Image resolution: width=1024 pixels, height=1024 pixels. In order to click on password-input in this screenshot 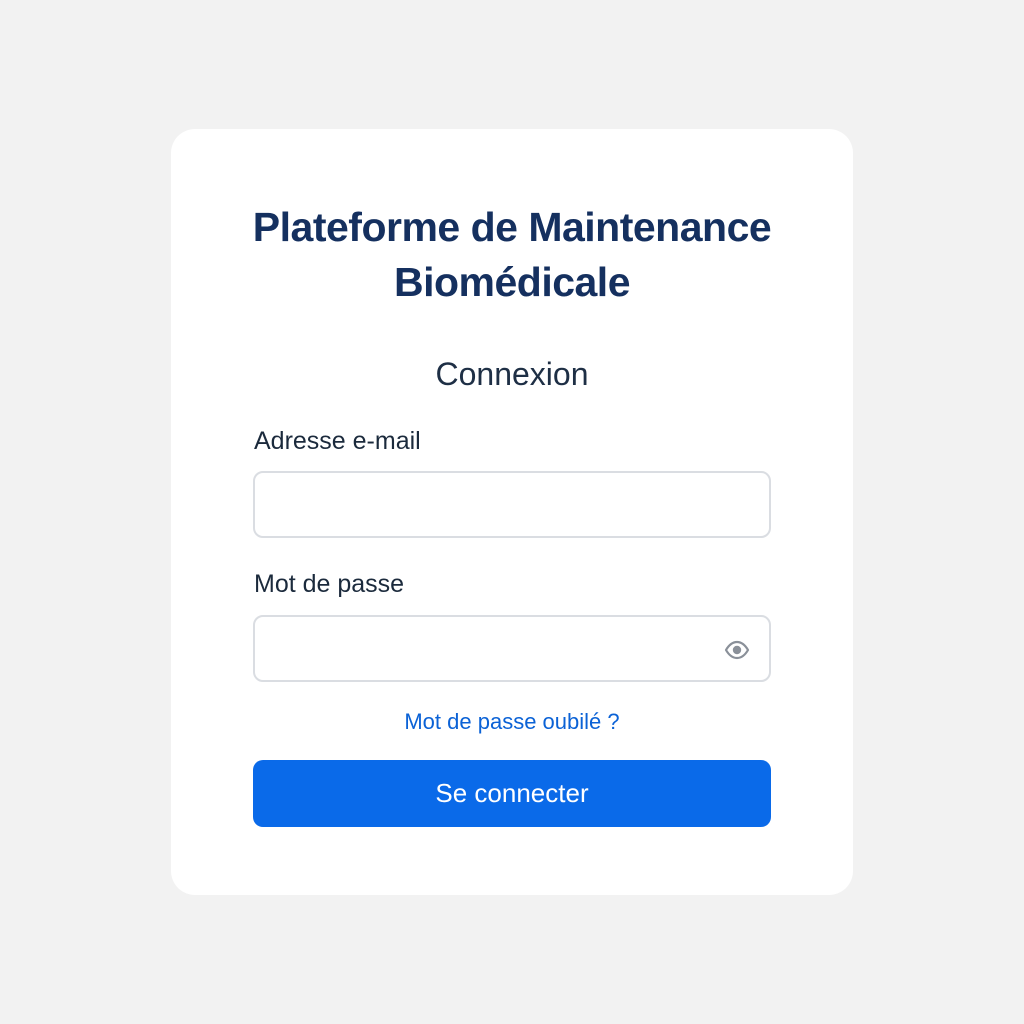, I will do `click(512, 648)`.